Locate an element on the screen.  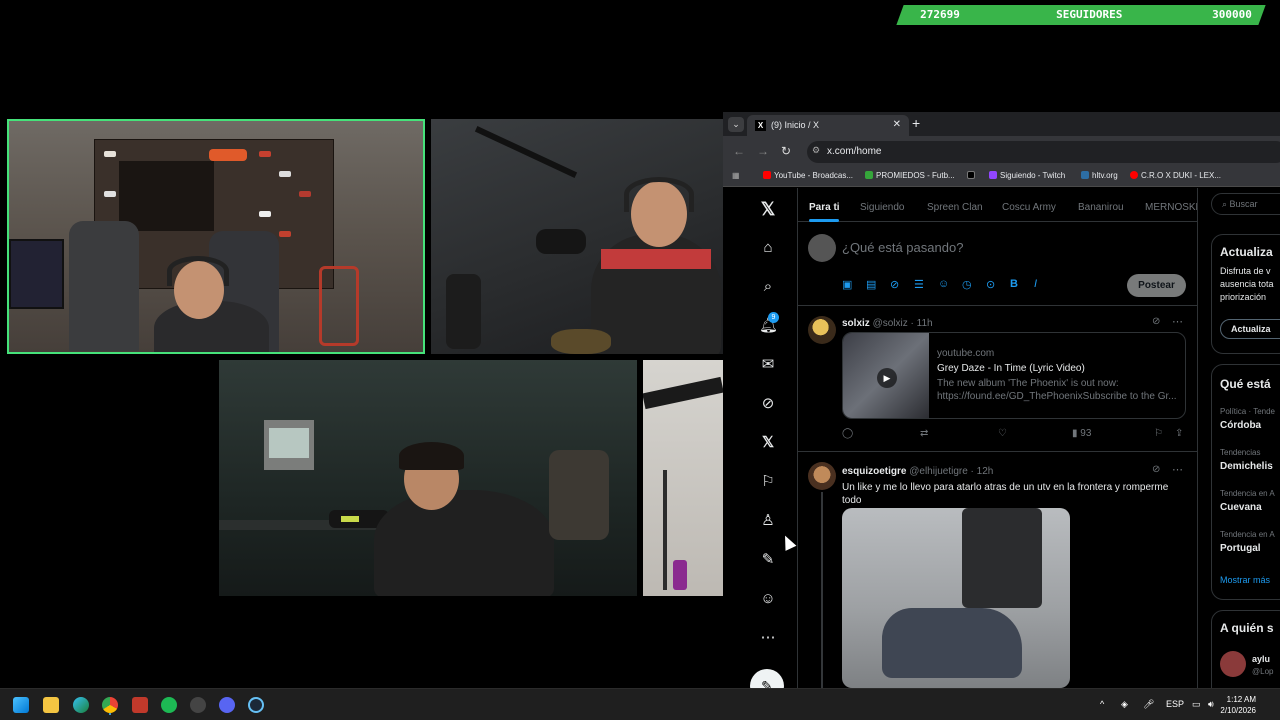
bookmark-hltv: hltv.org is located at coordinates (1099, 175).